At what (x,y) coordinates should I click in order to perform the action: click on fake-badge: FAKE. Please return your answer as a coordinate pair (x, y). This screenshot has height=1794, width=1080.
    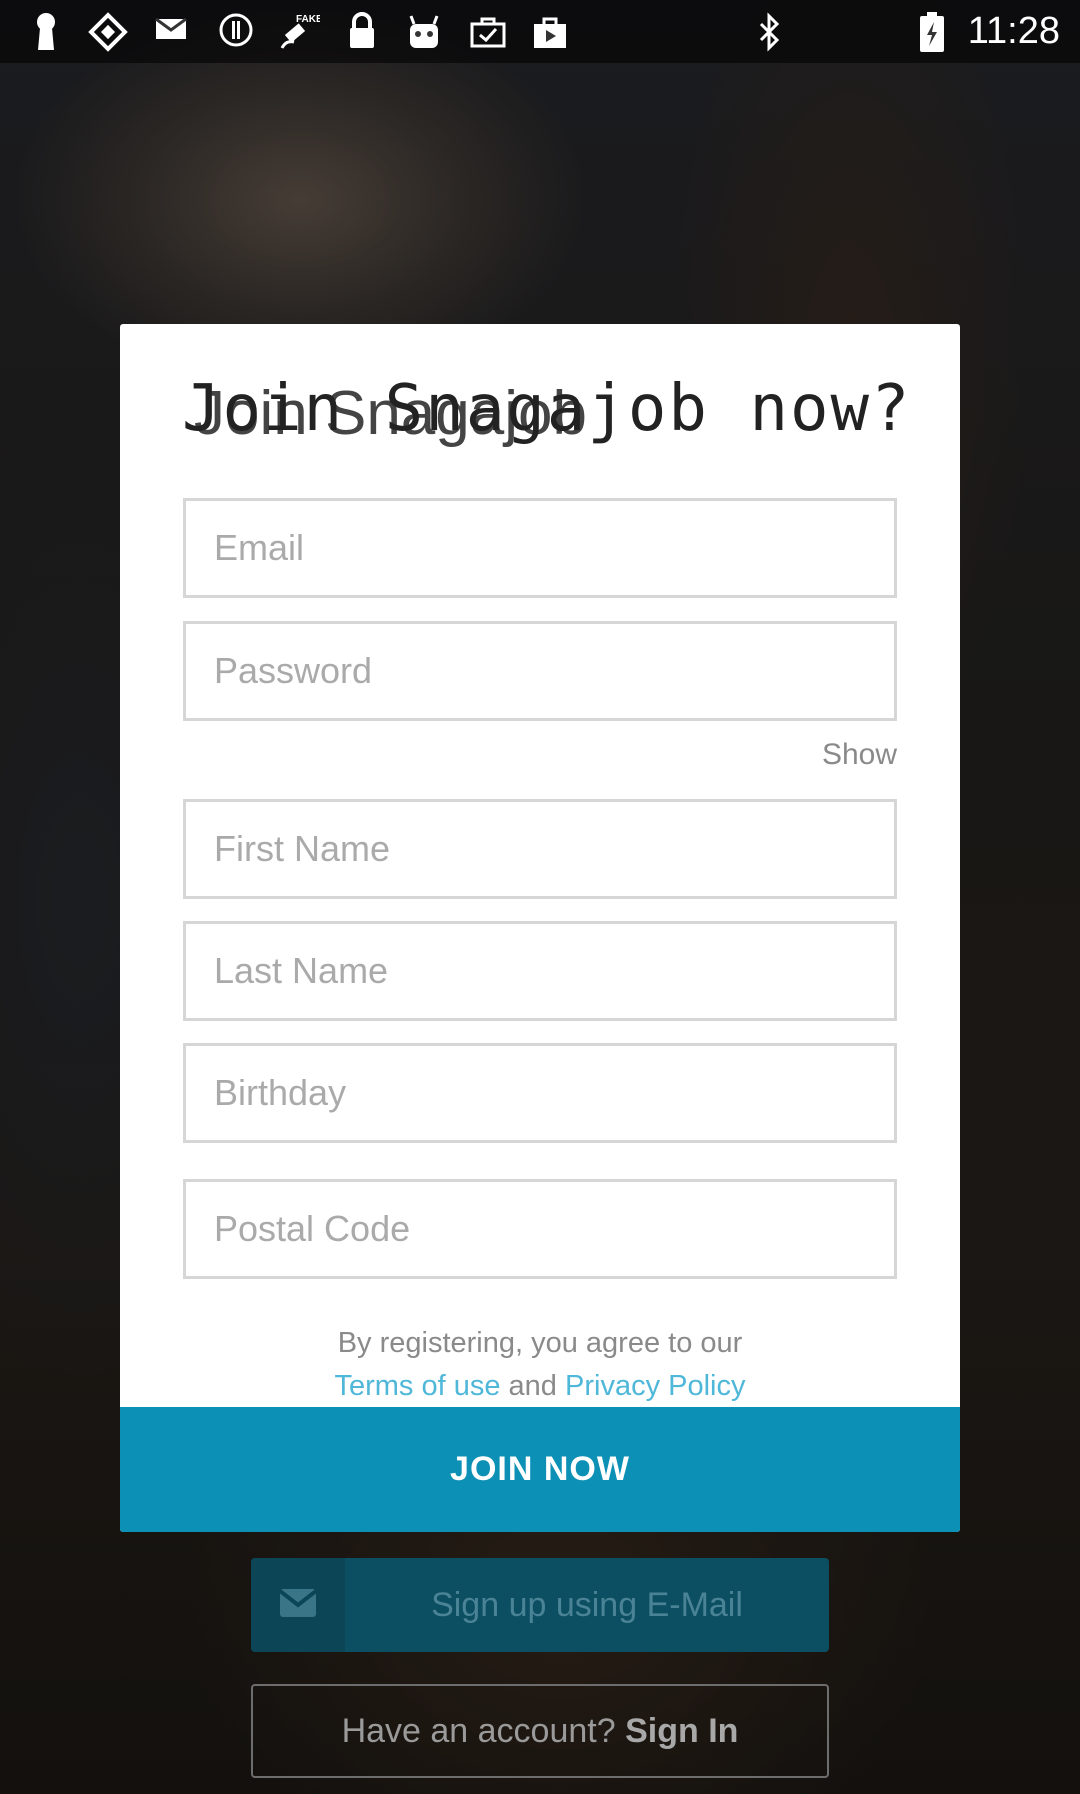
    Looking at the image, I should click on (308, 19).